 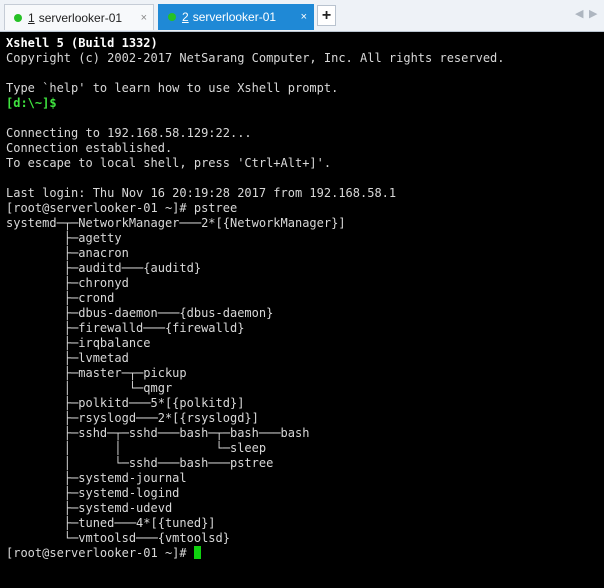 What do you see at coordinates (125, 328) in the screenshot?
I see `pstree-line: ├─firewalld───{firewalld}` at bounding box center [125, 328].